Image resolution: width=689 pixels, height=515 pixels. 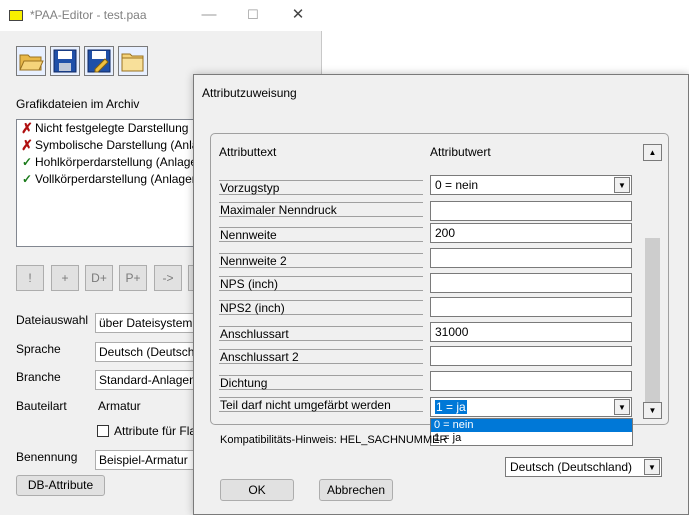 What do you see at coordinates (65, 278) in the screenshot?
I see `add-button: +` at bounding box center [65, 278].